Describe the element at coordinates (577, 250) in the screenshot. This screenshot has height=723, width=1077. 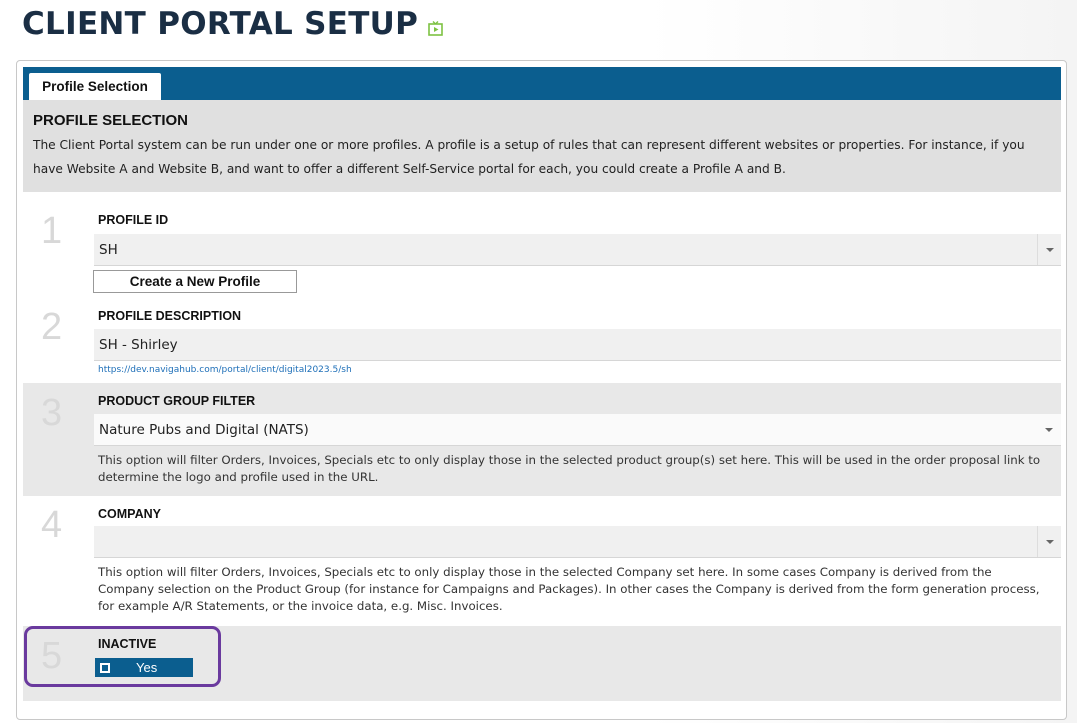
I see `profile-id-select: SH` at that location.